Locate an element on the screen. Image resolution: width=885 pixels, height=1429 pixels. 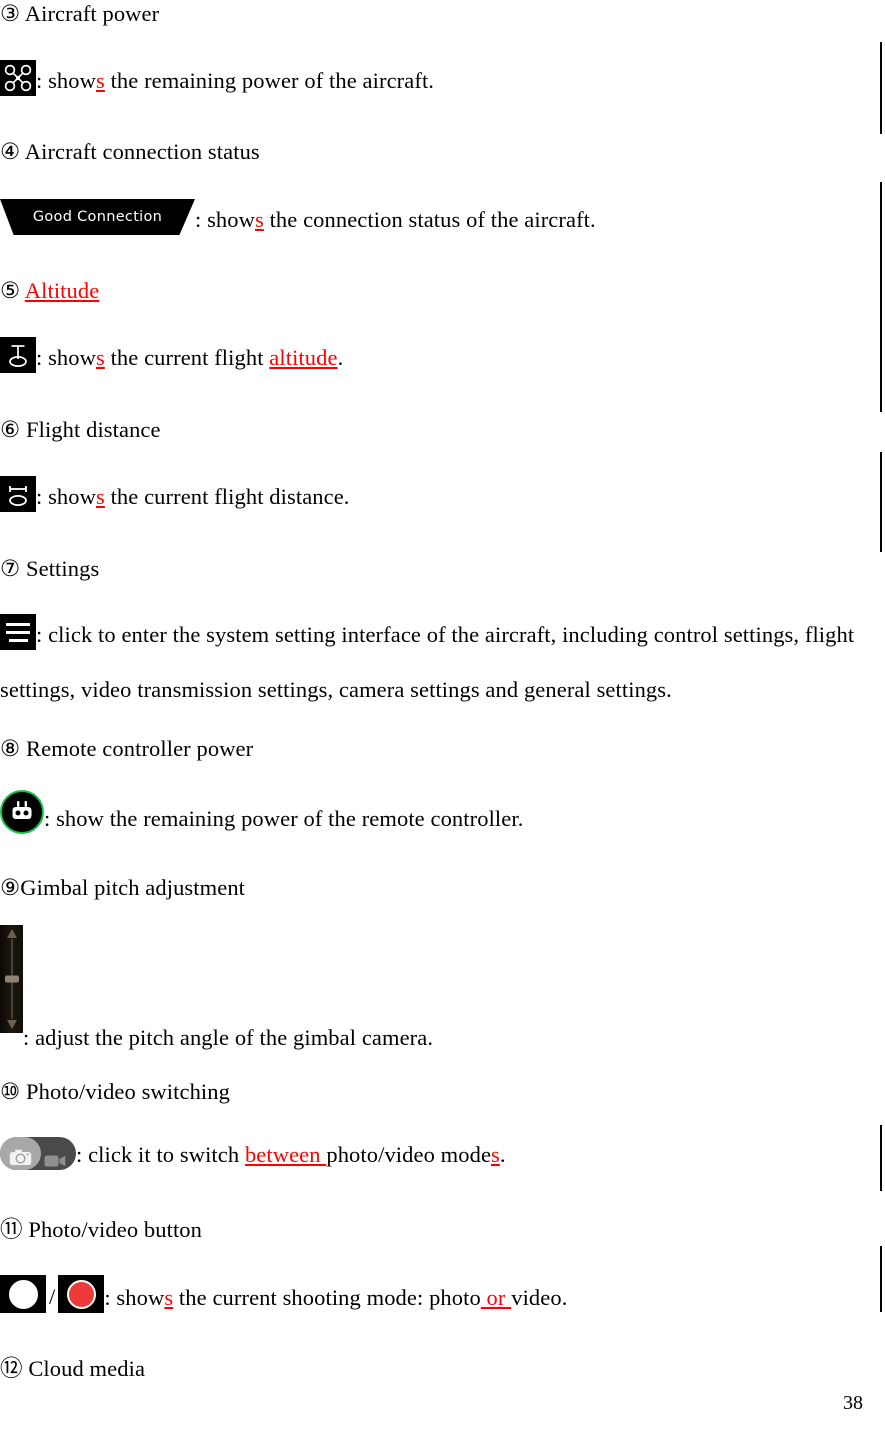
heading-aircraft-connection-status: ④ Aircraft connection status is located at coordinates (130, 151).